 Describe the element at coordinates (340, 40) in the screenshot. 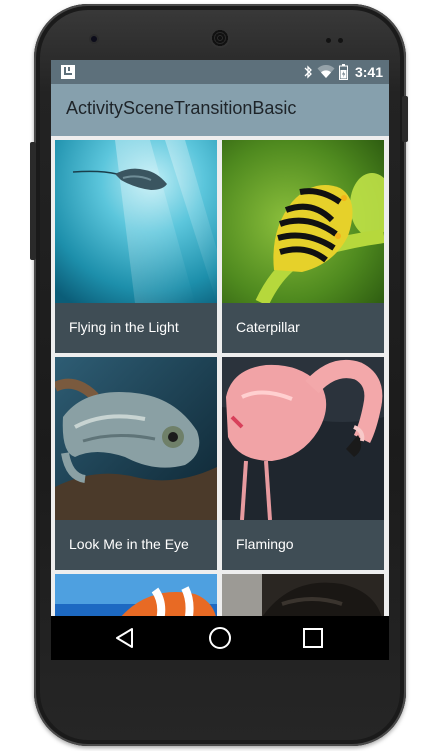

I see `light-sensor` at that location.